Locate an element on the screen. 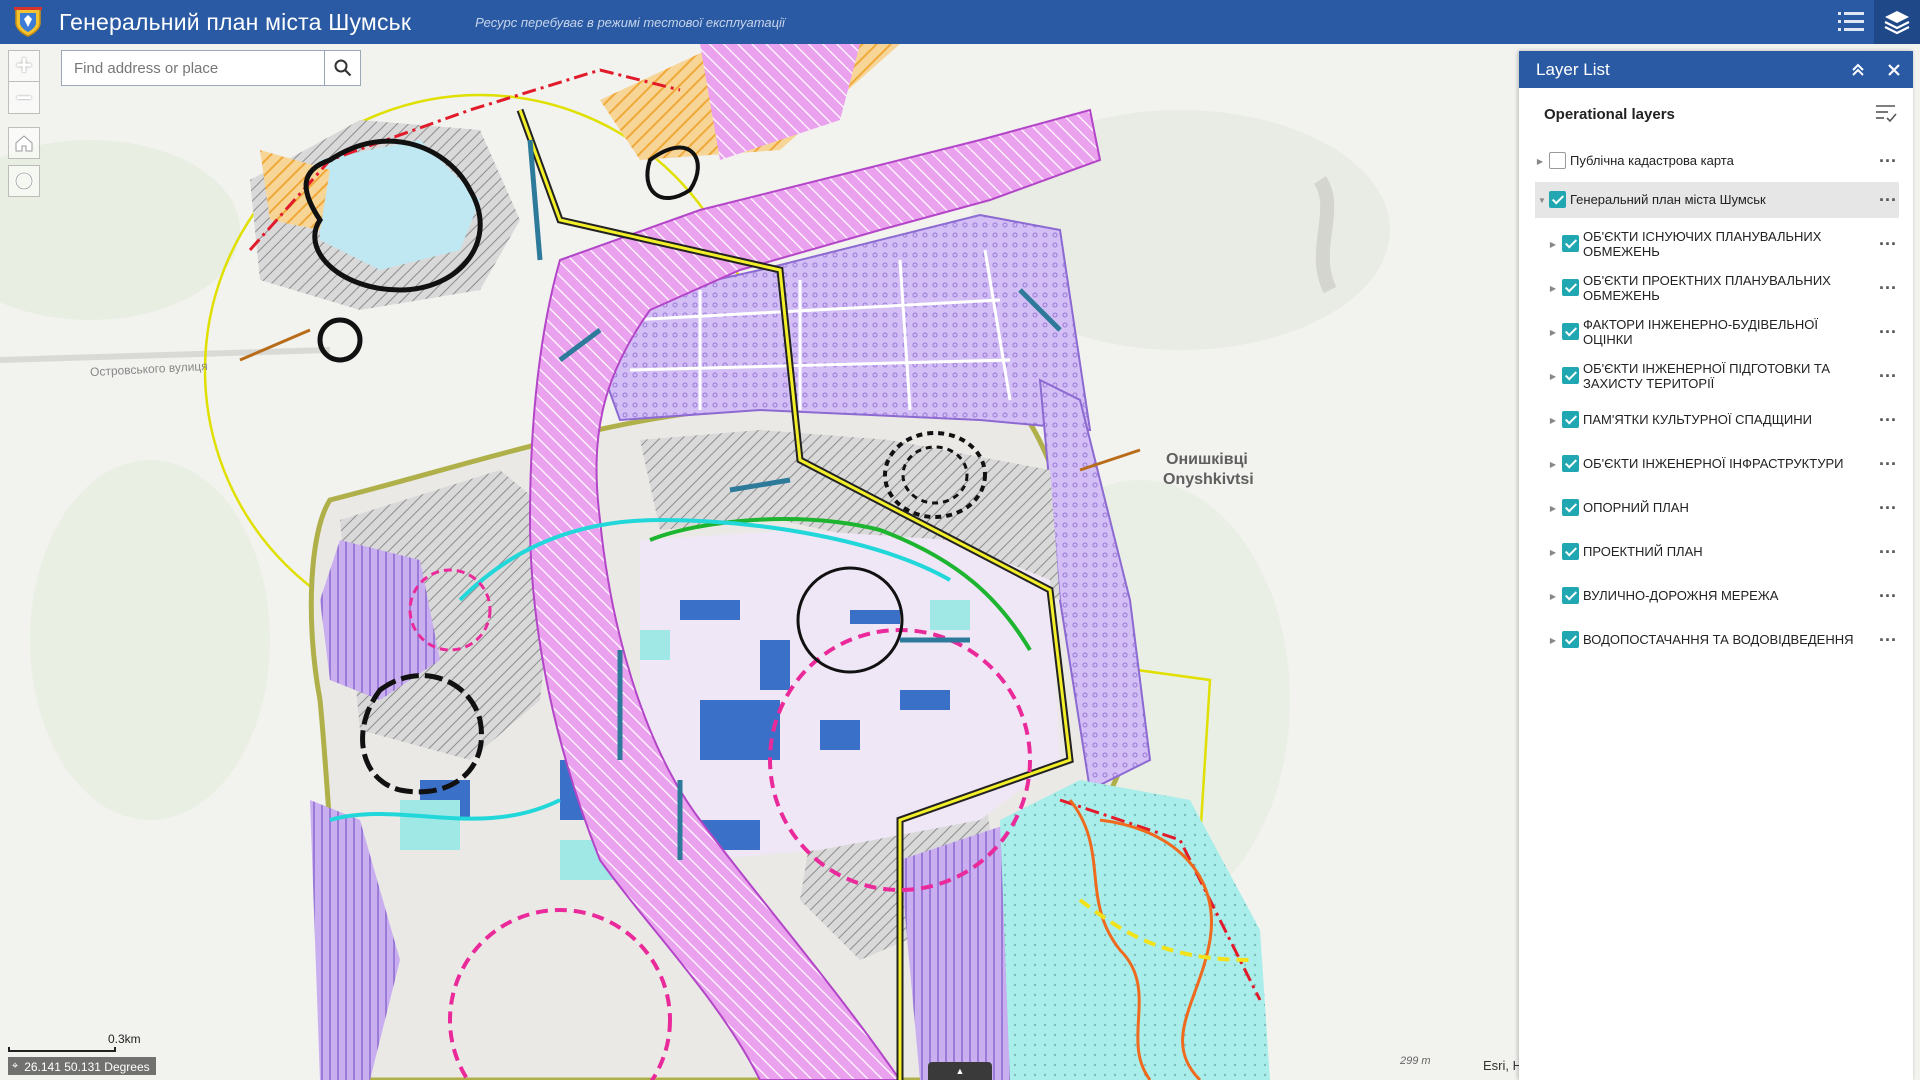 The image size is (1920, 1080). layer-label: Публічна кадастрова карта is located at coordinates (1652, 160).